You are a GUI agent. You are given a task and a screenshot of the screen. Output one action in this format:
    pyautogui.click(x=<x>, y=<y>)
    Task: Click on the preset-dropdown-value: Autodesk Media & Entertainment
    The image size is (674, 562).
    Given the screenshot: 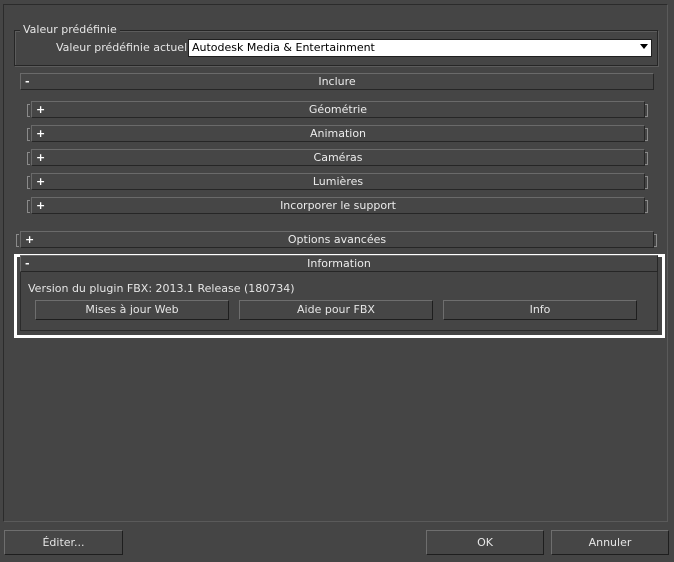 What is the action you would take?
    pyautogui.click(x=283, y=47)
    